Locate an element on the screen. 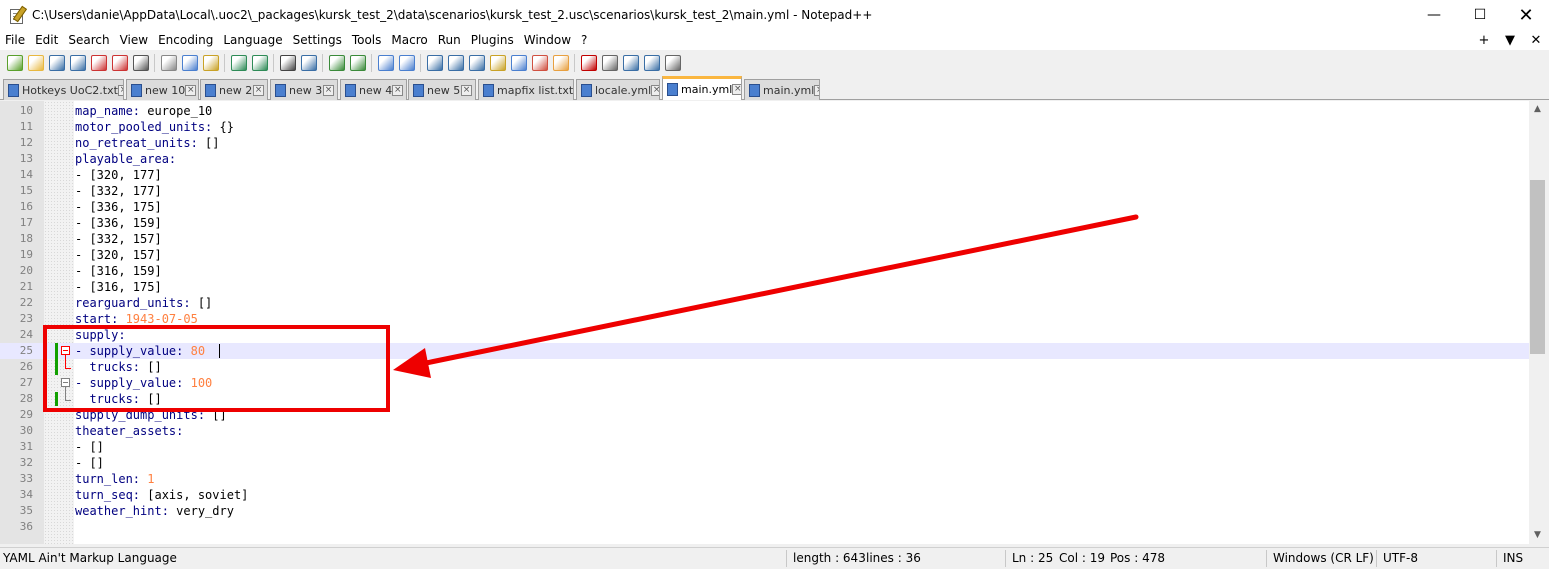 This screenshot has width=1549, height=569. code-line: 17 - [336, 159] is located at coordinates (764, 223).